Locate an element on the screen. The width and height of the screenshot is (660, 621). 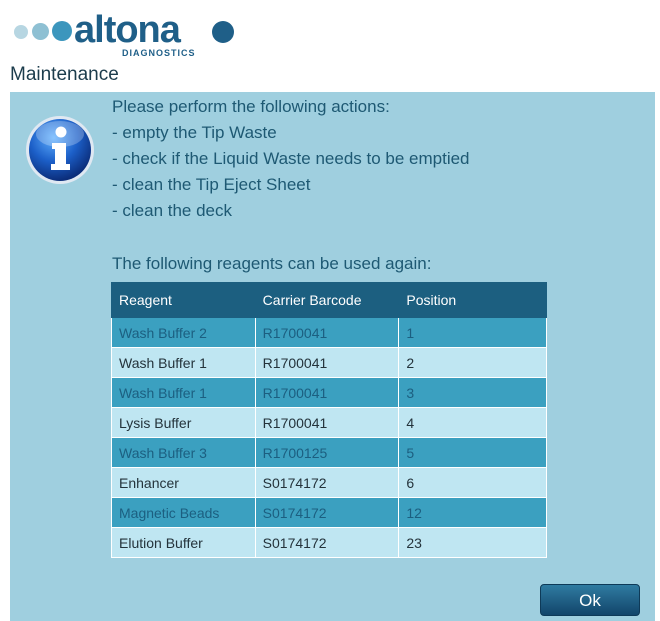
action-item: - clean the deck is located at coordinates (172, 210).